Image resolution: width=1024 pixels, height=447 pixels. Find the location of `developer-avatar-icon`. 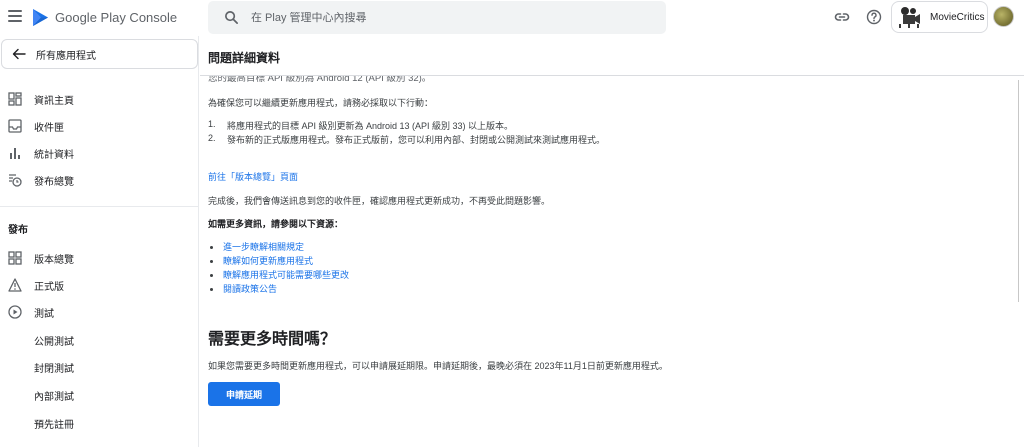

developer-avatar-icon is located at coordinates (909, 17).